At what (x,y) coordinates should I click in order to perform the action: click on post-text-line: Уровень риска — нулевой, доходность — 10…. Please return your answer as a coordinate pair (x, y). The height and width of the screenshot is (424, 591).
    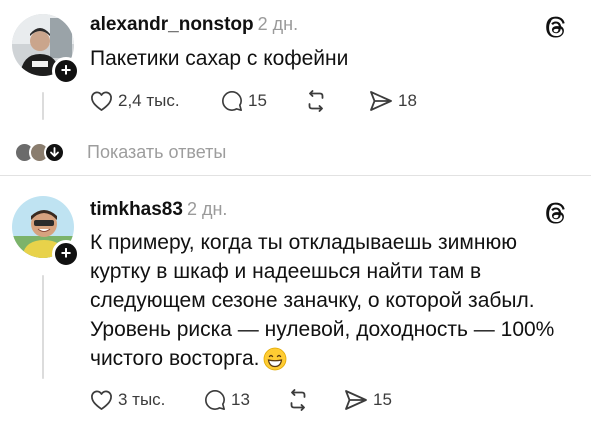
    Looking at the image, I should click on (322, 329).